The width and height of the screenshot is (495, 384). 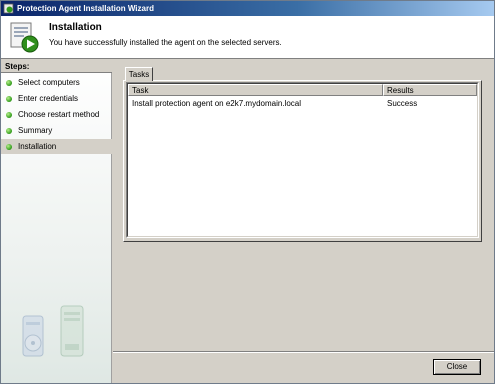 What do you see at coordinates (56, 130) in the screenshot?
I see `step-summary: Summary` at bounding box center [56, 130].